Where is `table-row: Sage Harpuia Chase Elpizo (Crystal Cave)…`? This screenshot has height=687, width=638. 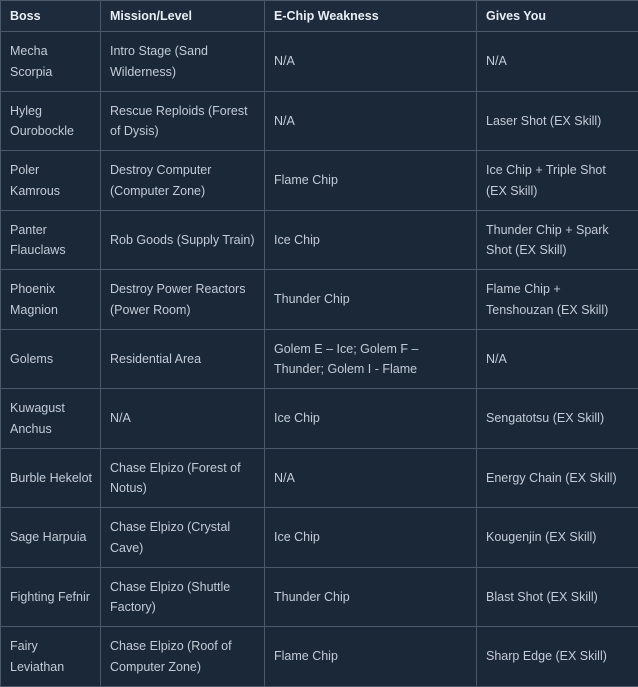 table-row: Sage Harpuia Chase Elpizo (Crystal Cave)… is located at coordinates (319, 538).